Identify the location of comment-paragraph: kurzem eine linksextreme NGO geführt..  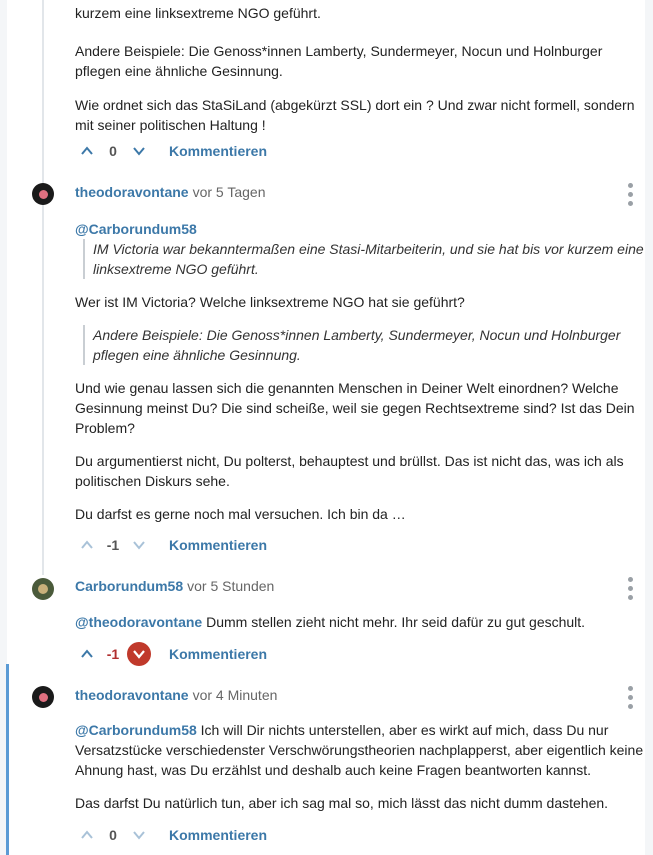
(198, 13).